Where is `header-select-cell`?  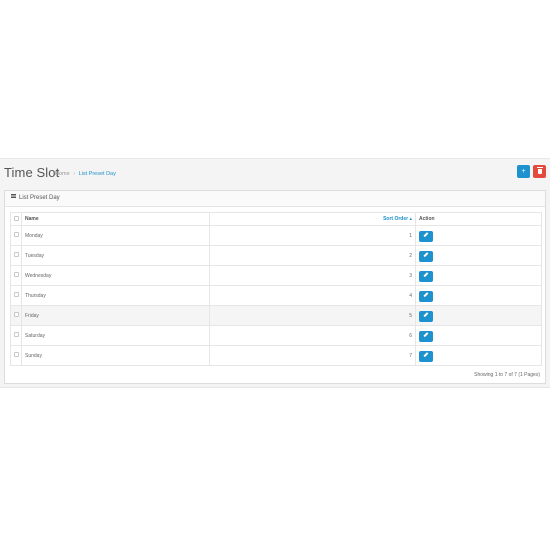
header-select-cell is located at coordinates (16, 219).